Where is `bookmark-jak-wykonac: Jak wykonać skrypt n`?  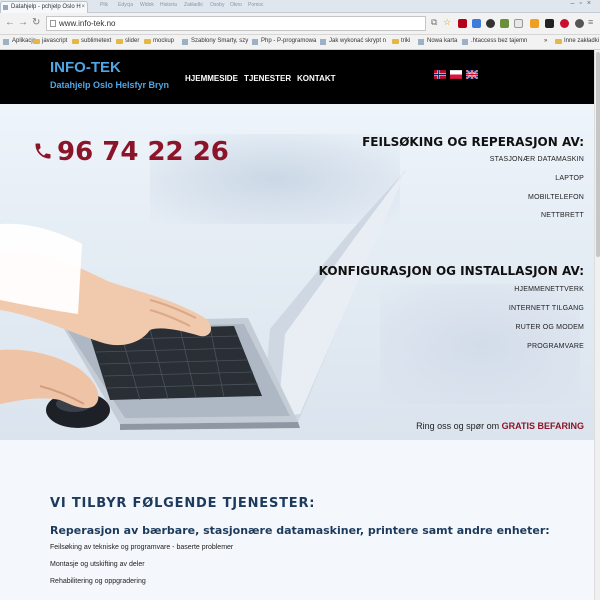 bookmark-jak-wykonac: Jak wykonać skrypt n is located at coordinates (353, 41).